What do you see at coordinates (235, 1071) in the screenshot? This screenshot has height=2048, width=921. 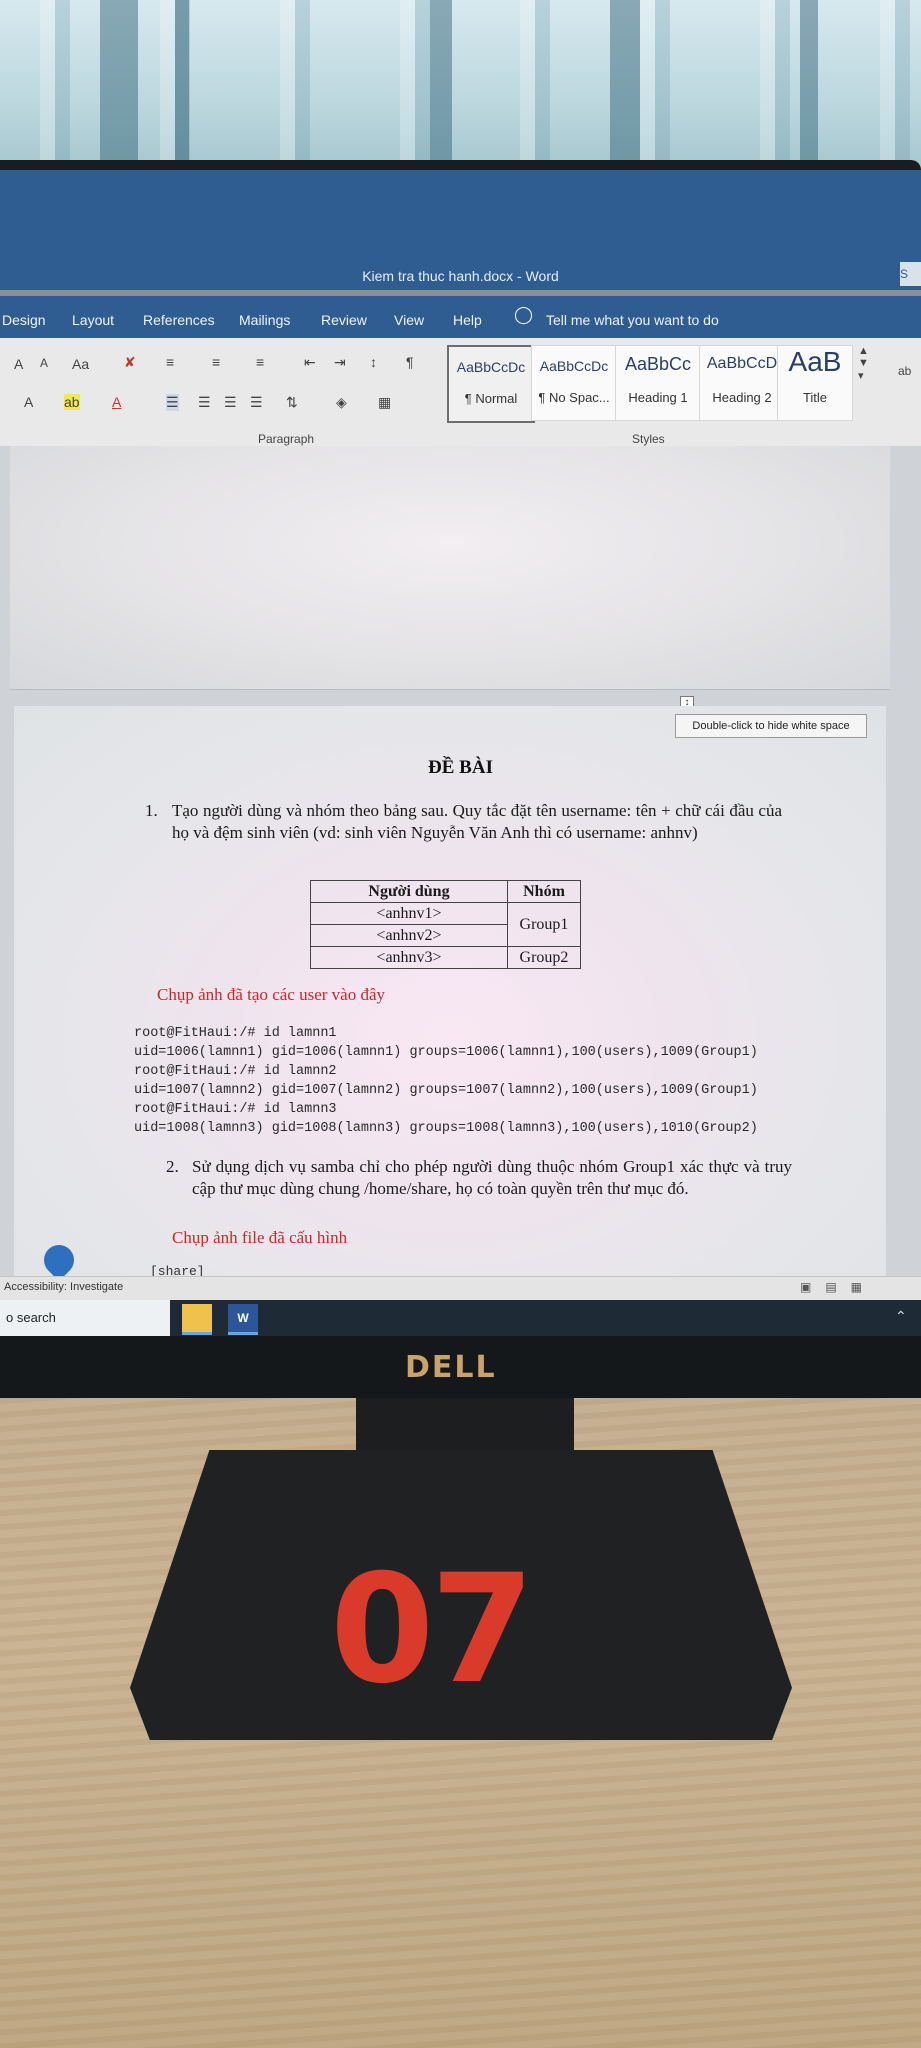 I see `terminal-line: root@FitHaui:/# id lamnn2` at bounding box center [235, 1071].